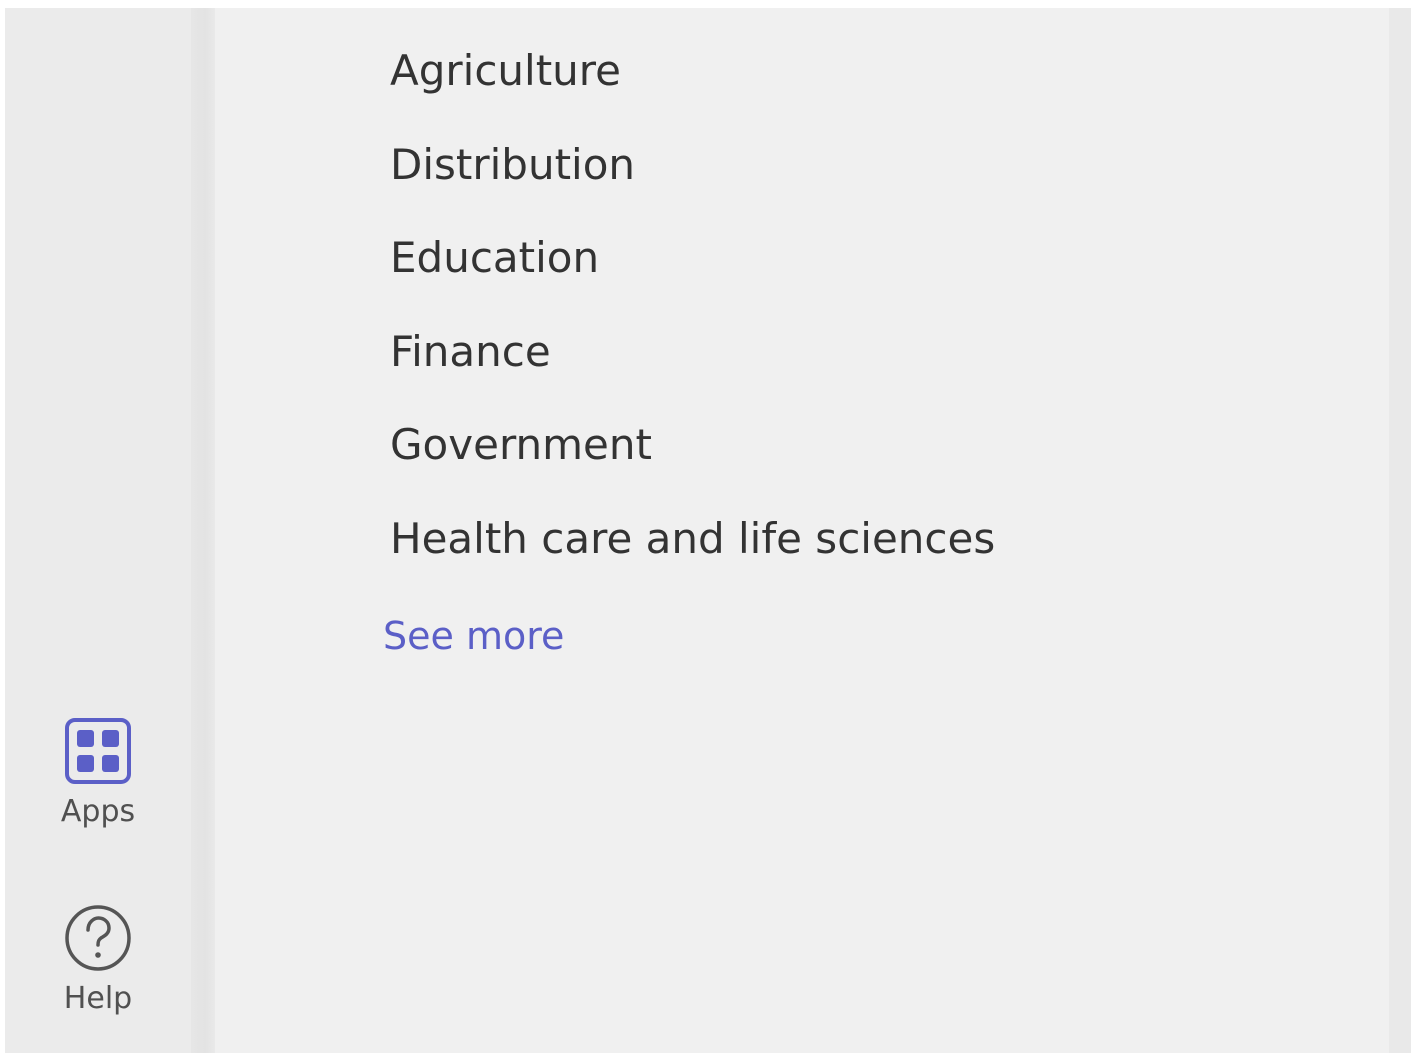 The width and height of the screenshot is (1416, 1055). Describe the element at coordinates (98, 938) in the screenshot. I see `help-circle-icon` at that location.